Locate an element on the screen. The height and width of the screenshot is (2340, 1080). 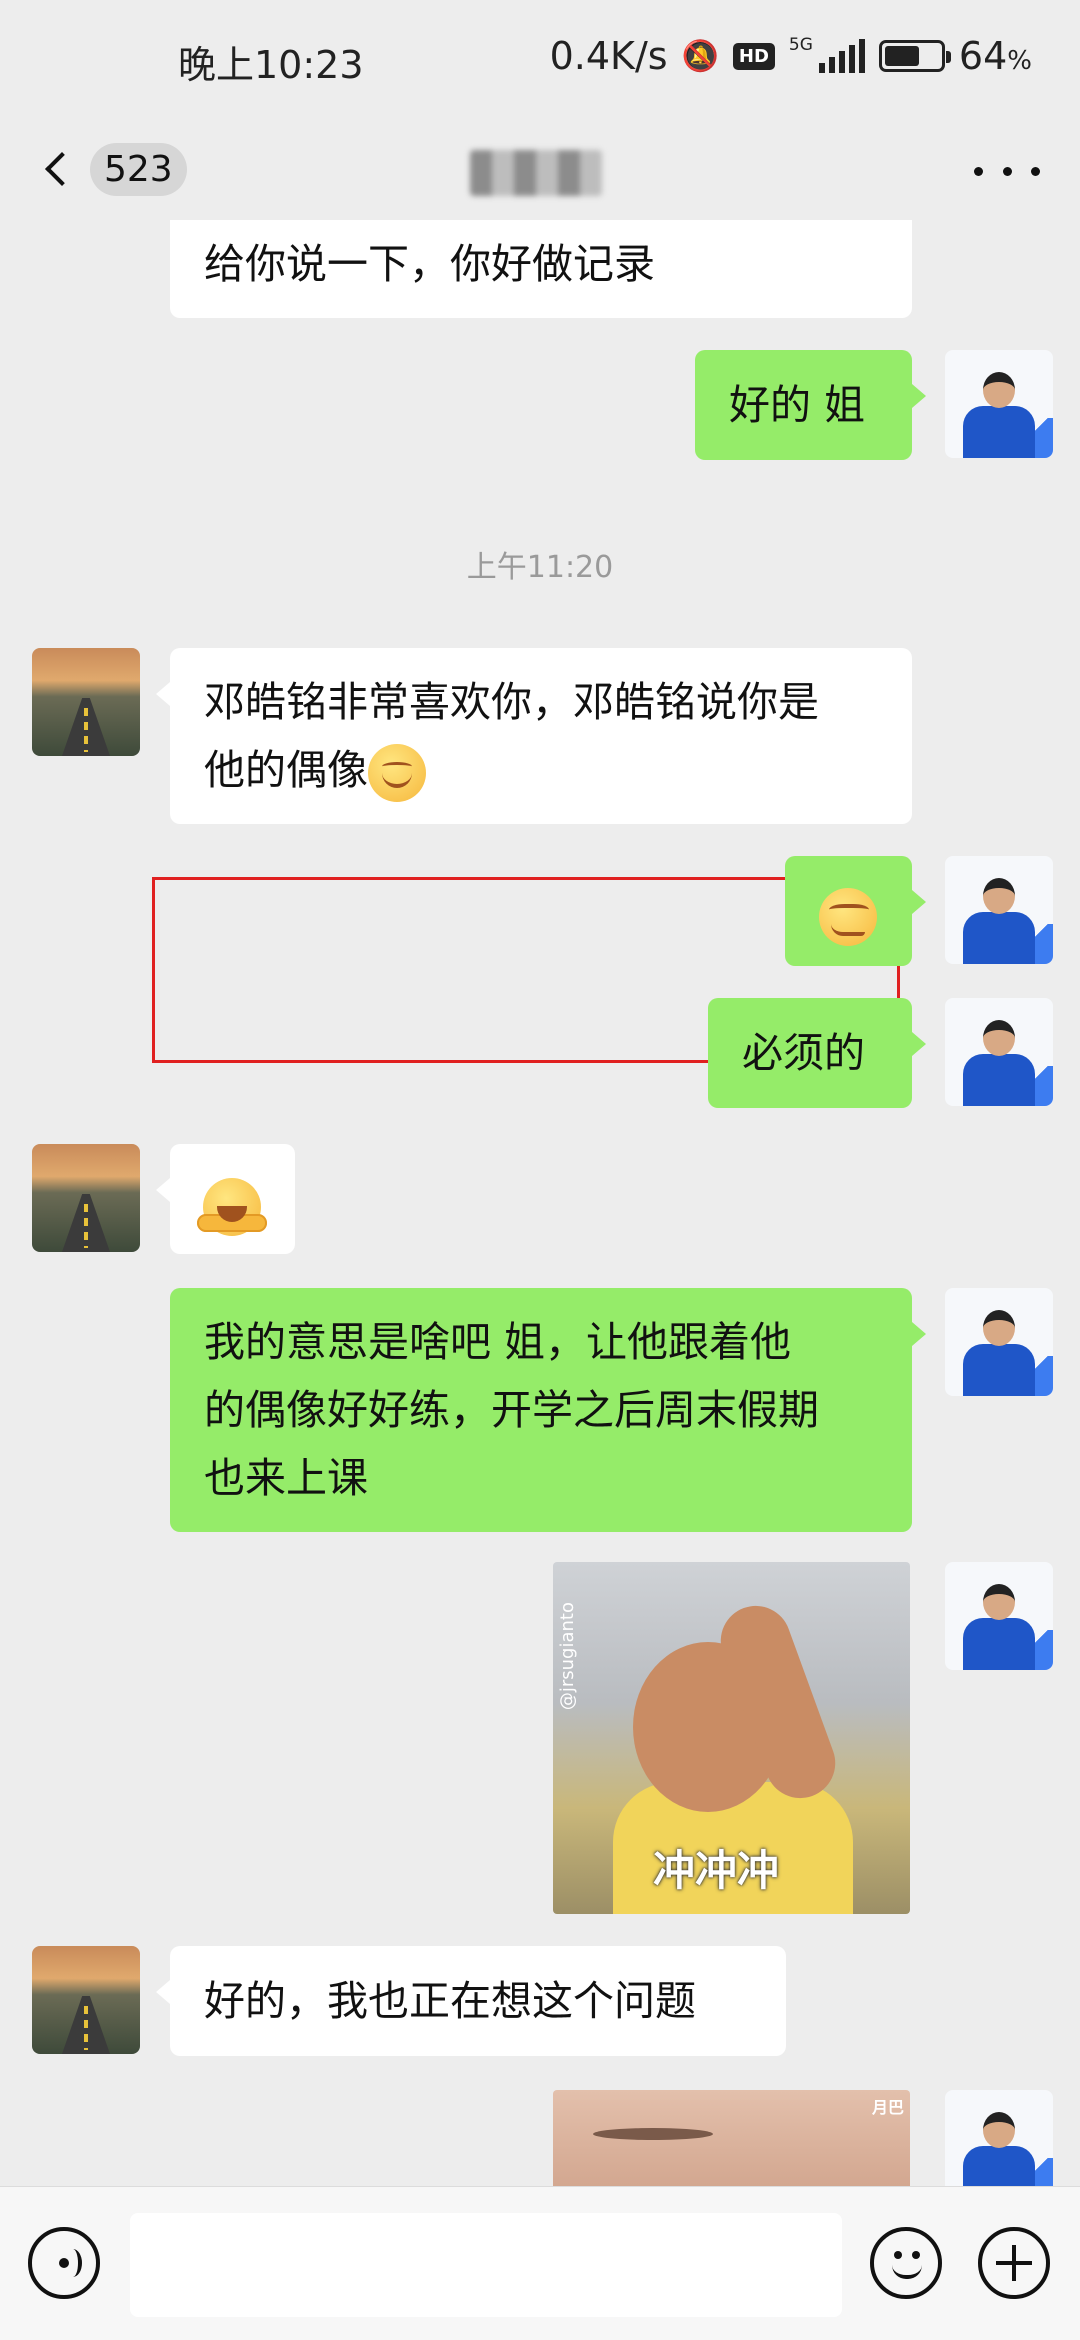
outgoing-message-bubble: 我的意思是啥吧 姐，让他跟着他 的偶像好好练，开学之后周末假期 也来上课 is located at coordinates (548, 1410).